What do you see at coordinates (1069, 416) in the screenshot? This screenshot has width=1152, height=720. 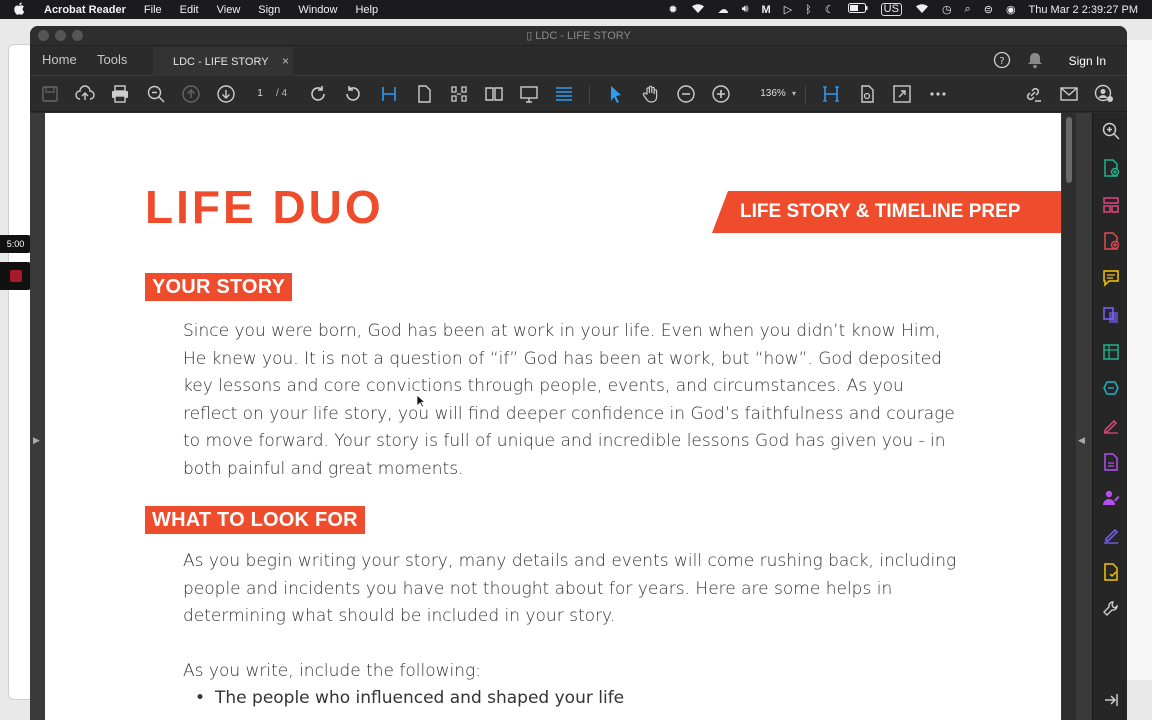 I see `vertical-scrollbar` at bounding box center [1069, 416].